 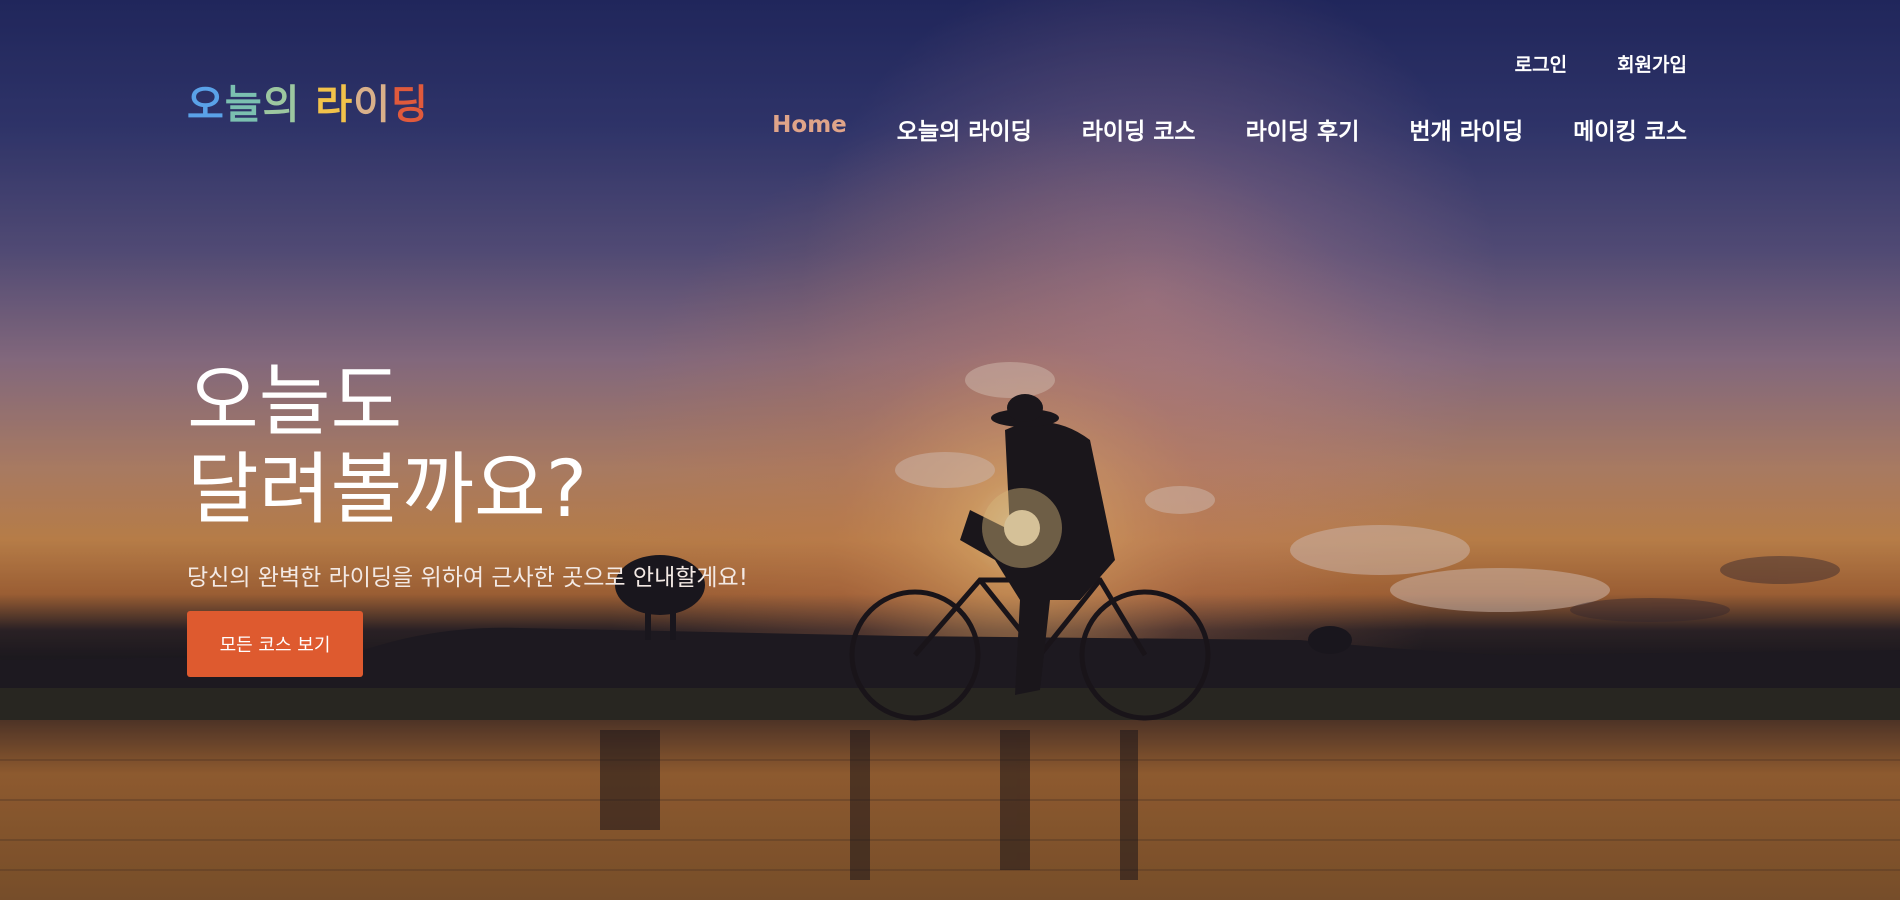 What do you see at coordinates (410, 105) in the screenshot?
I see `logo-char: 딩` at bounding box center [410, 105].